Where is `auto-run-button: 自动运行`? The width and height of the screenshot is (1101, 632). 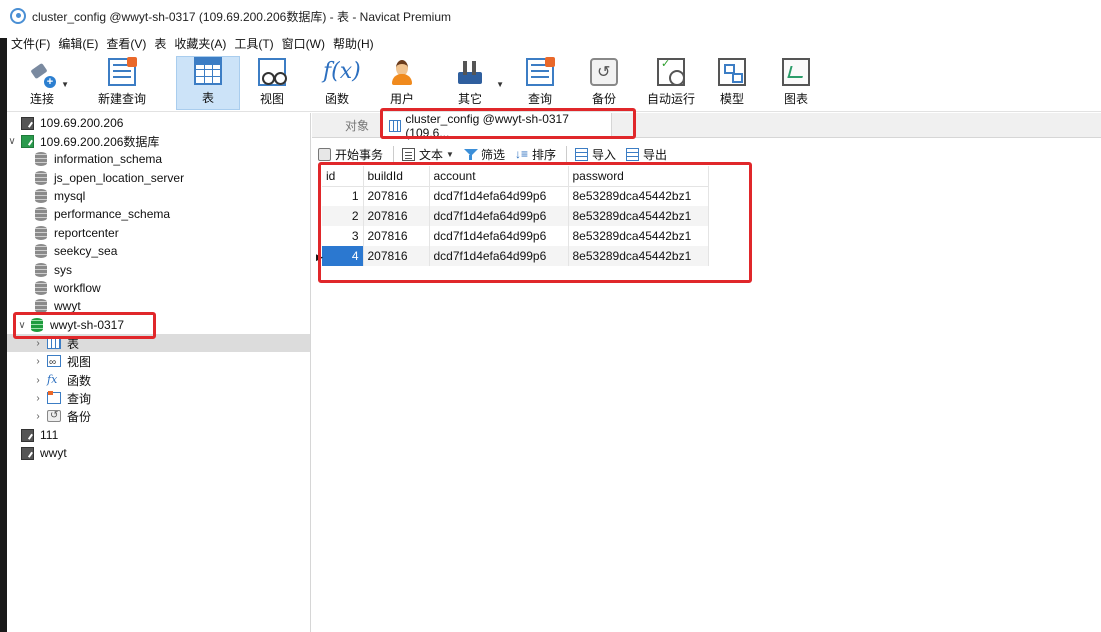 auto-run-button: 自动运行 is located at coordinates (671, 83).